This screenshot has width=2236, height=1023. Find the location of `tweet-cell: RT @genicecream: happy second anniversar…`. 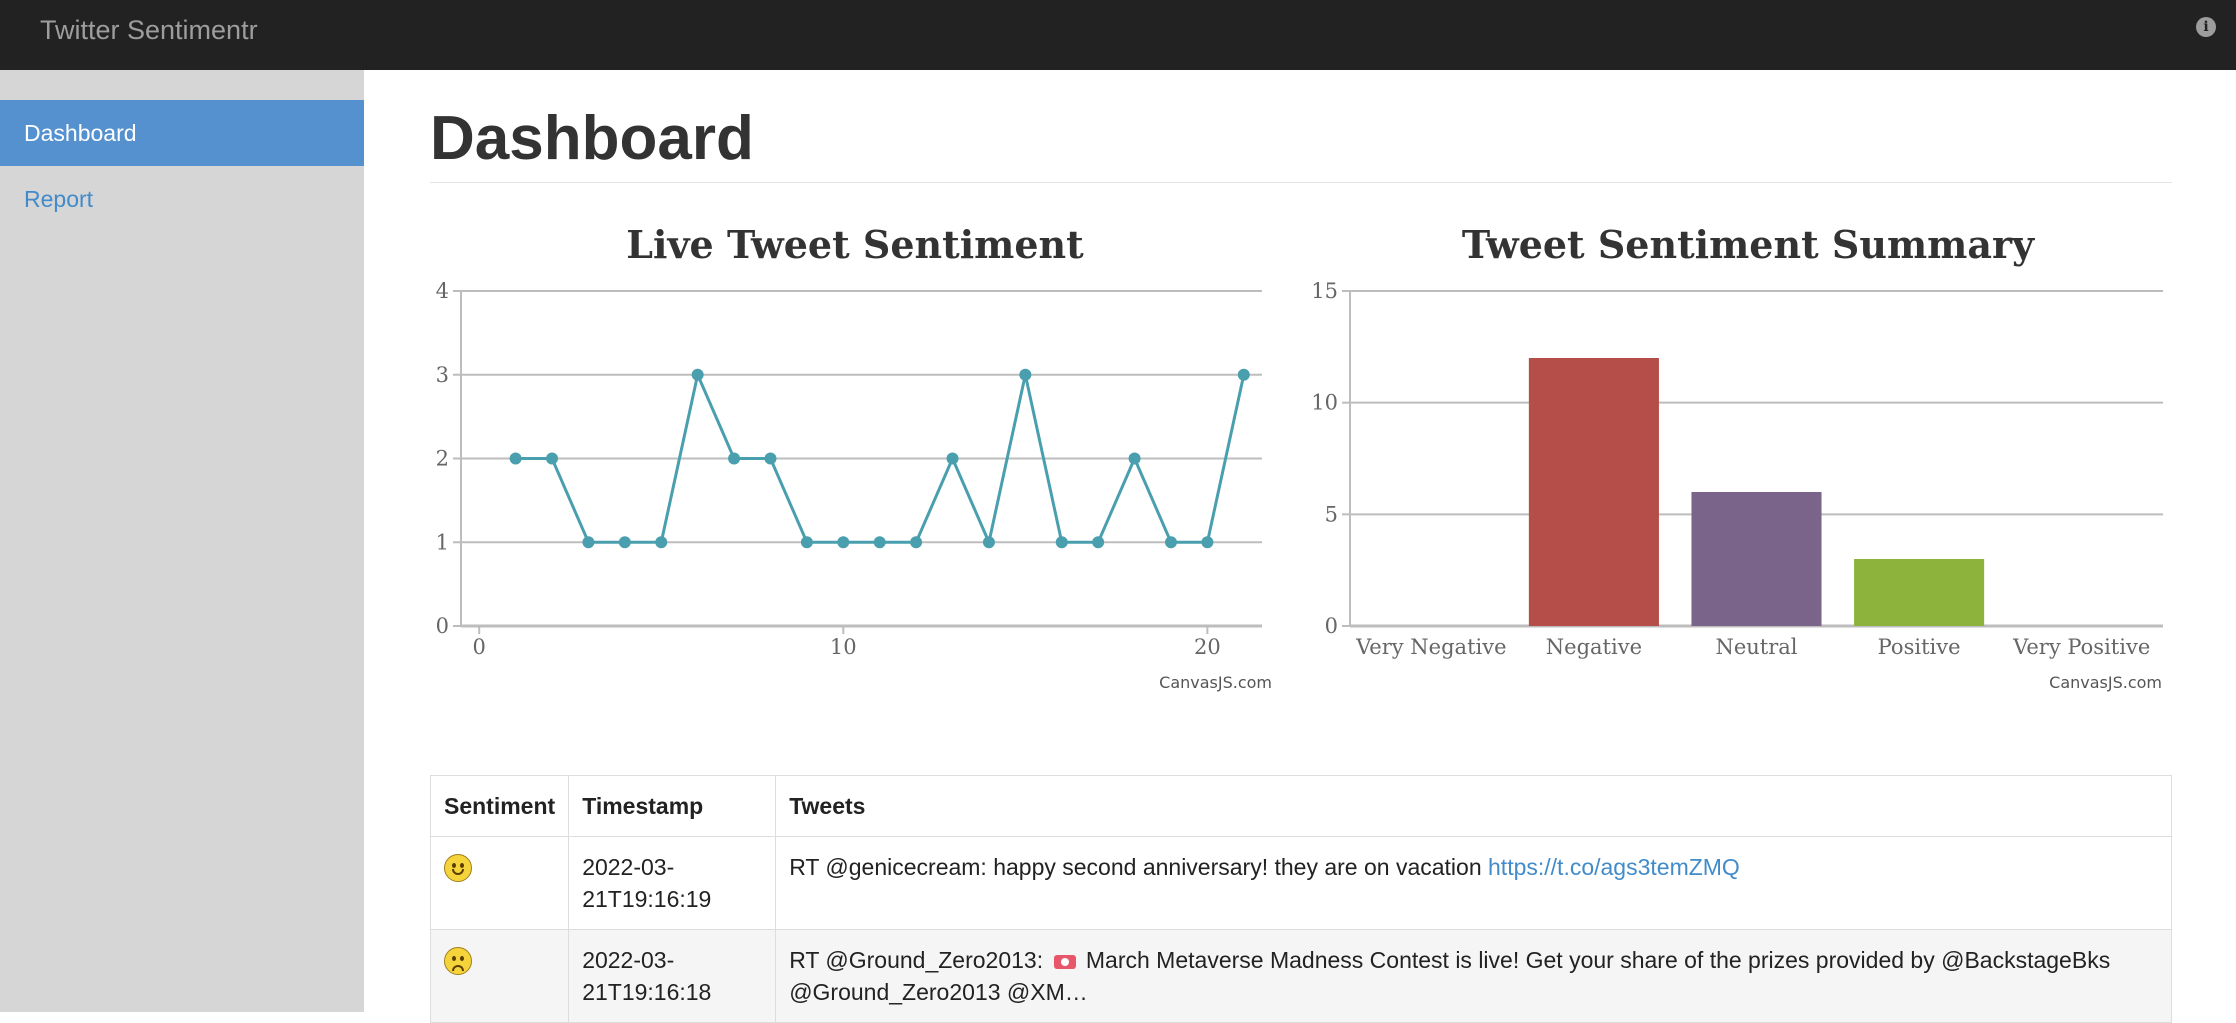

tweet-cell: RT @genicecream: happy second anniversar… is located at coordinates (1473, 883).